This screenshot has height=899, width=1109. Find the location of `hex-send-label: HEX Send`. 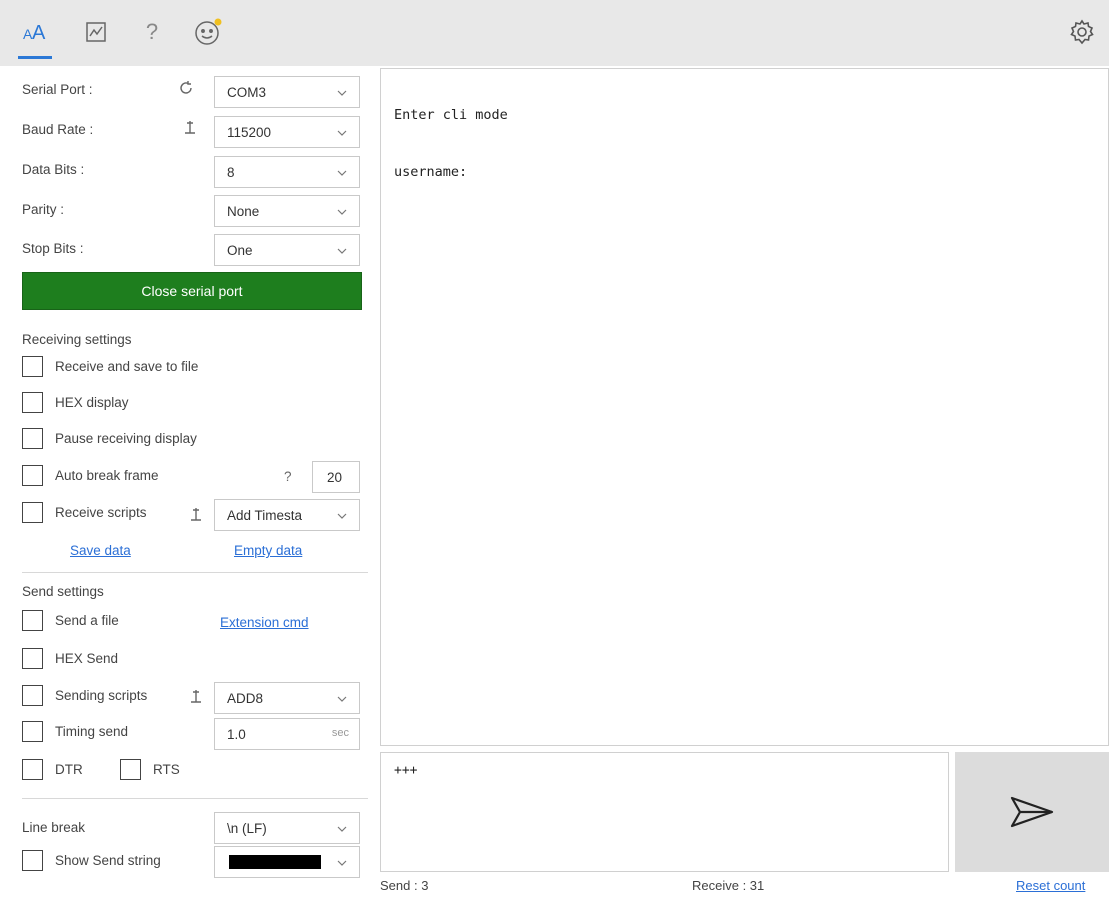

hex-send-label: HEX Send is located at coordinates (87, 658).